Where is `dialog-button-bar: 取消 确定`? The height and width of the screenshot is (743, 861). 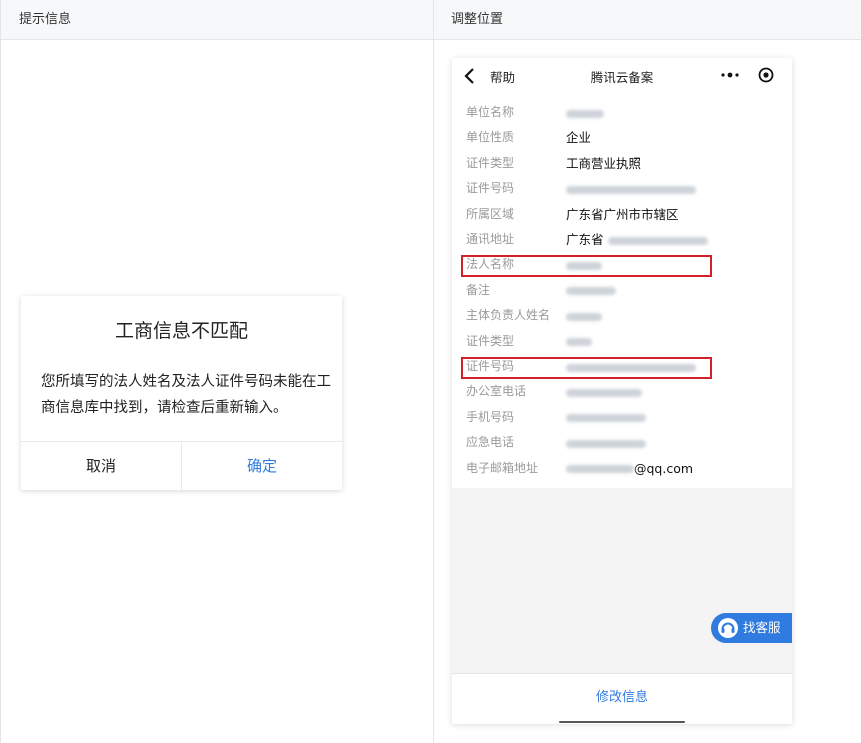
dialog-button-bar: 取消 确定 is located at coordinates (181, 465).